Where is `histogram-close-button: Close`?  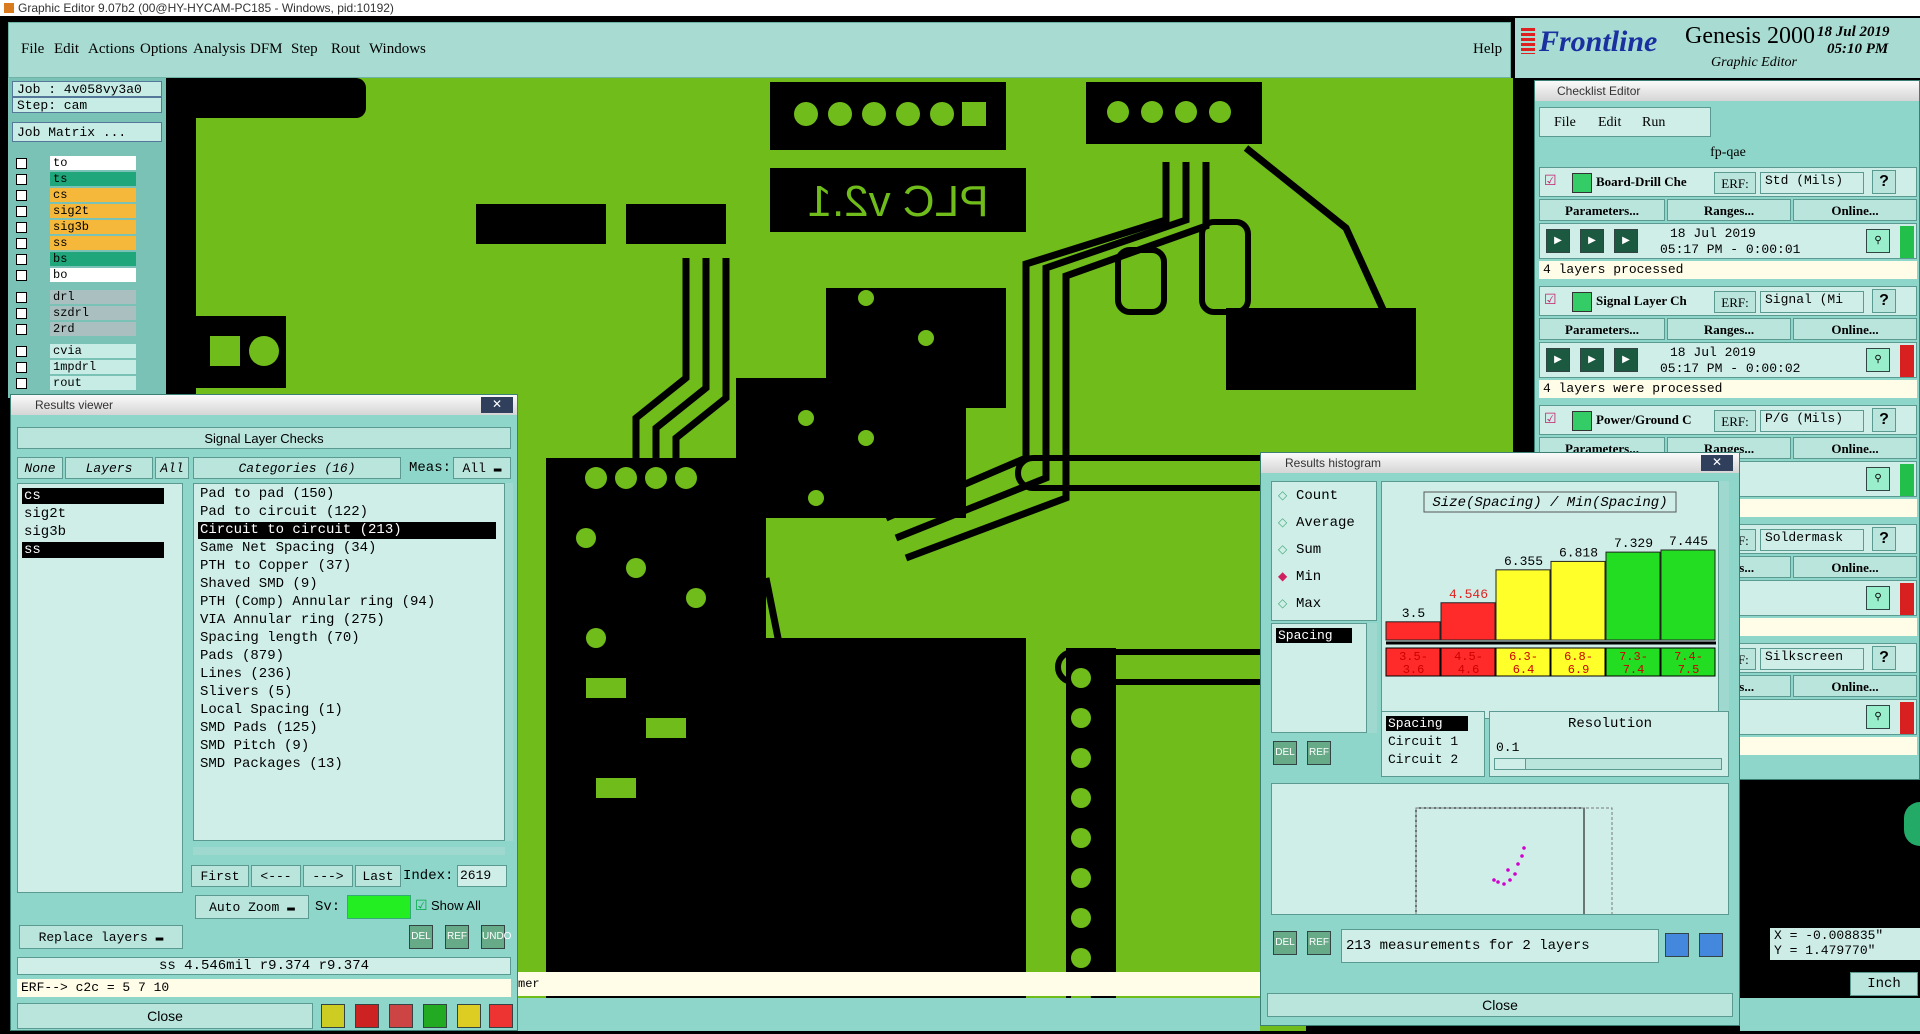 histogram-close-button: Close is located at coordinates (1500, 1005).